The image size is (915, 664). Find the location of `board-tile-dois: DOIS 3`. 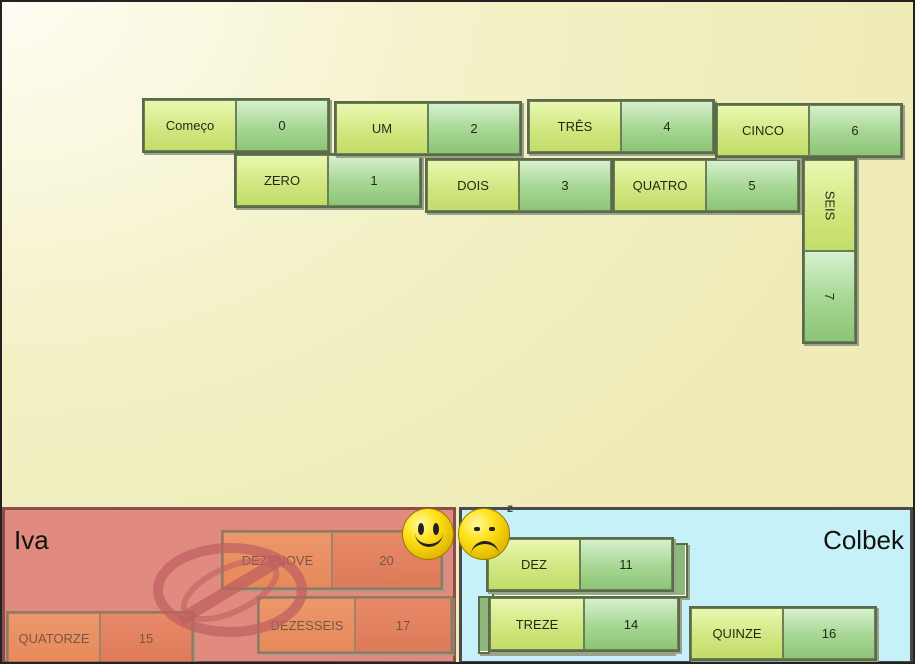

board-tile-dois: DOIS 3 is located at coordinates (519, 185).